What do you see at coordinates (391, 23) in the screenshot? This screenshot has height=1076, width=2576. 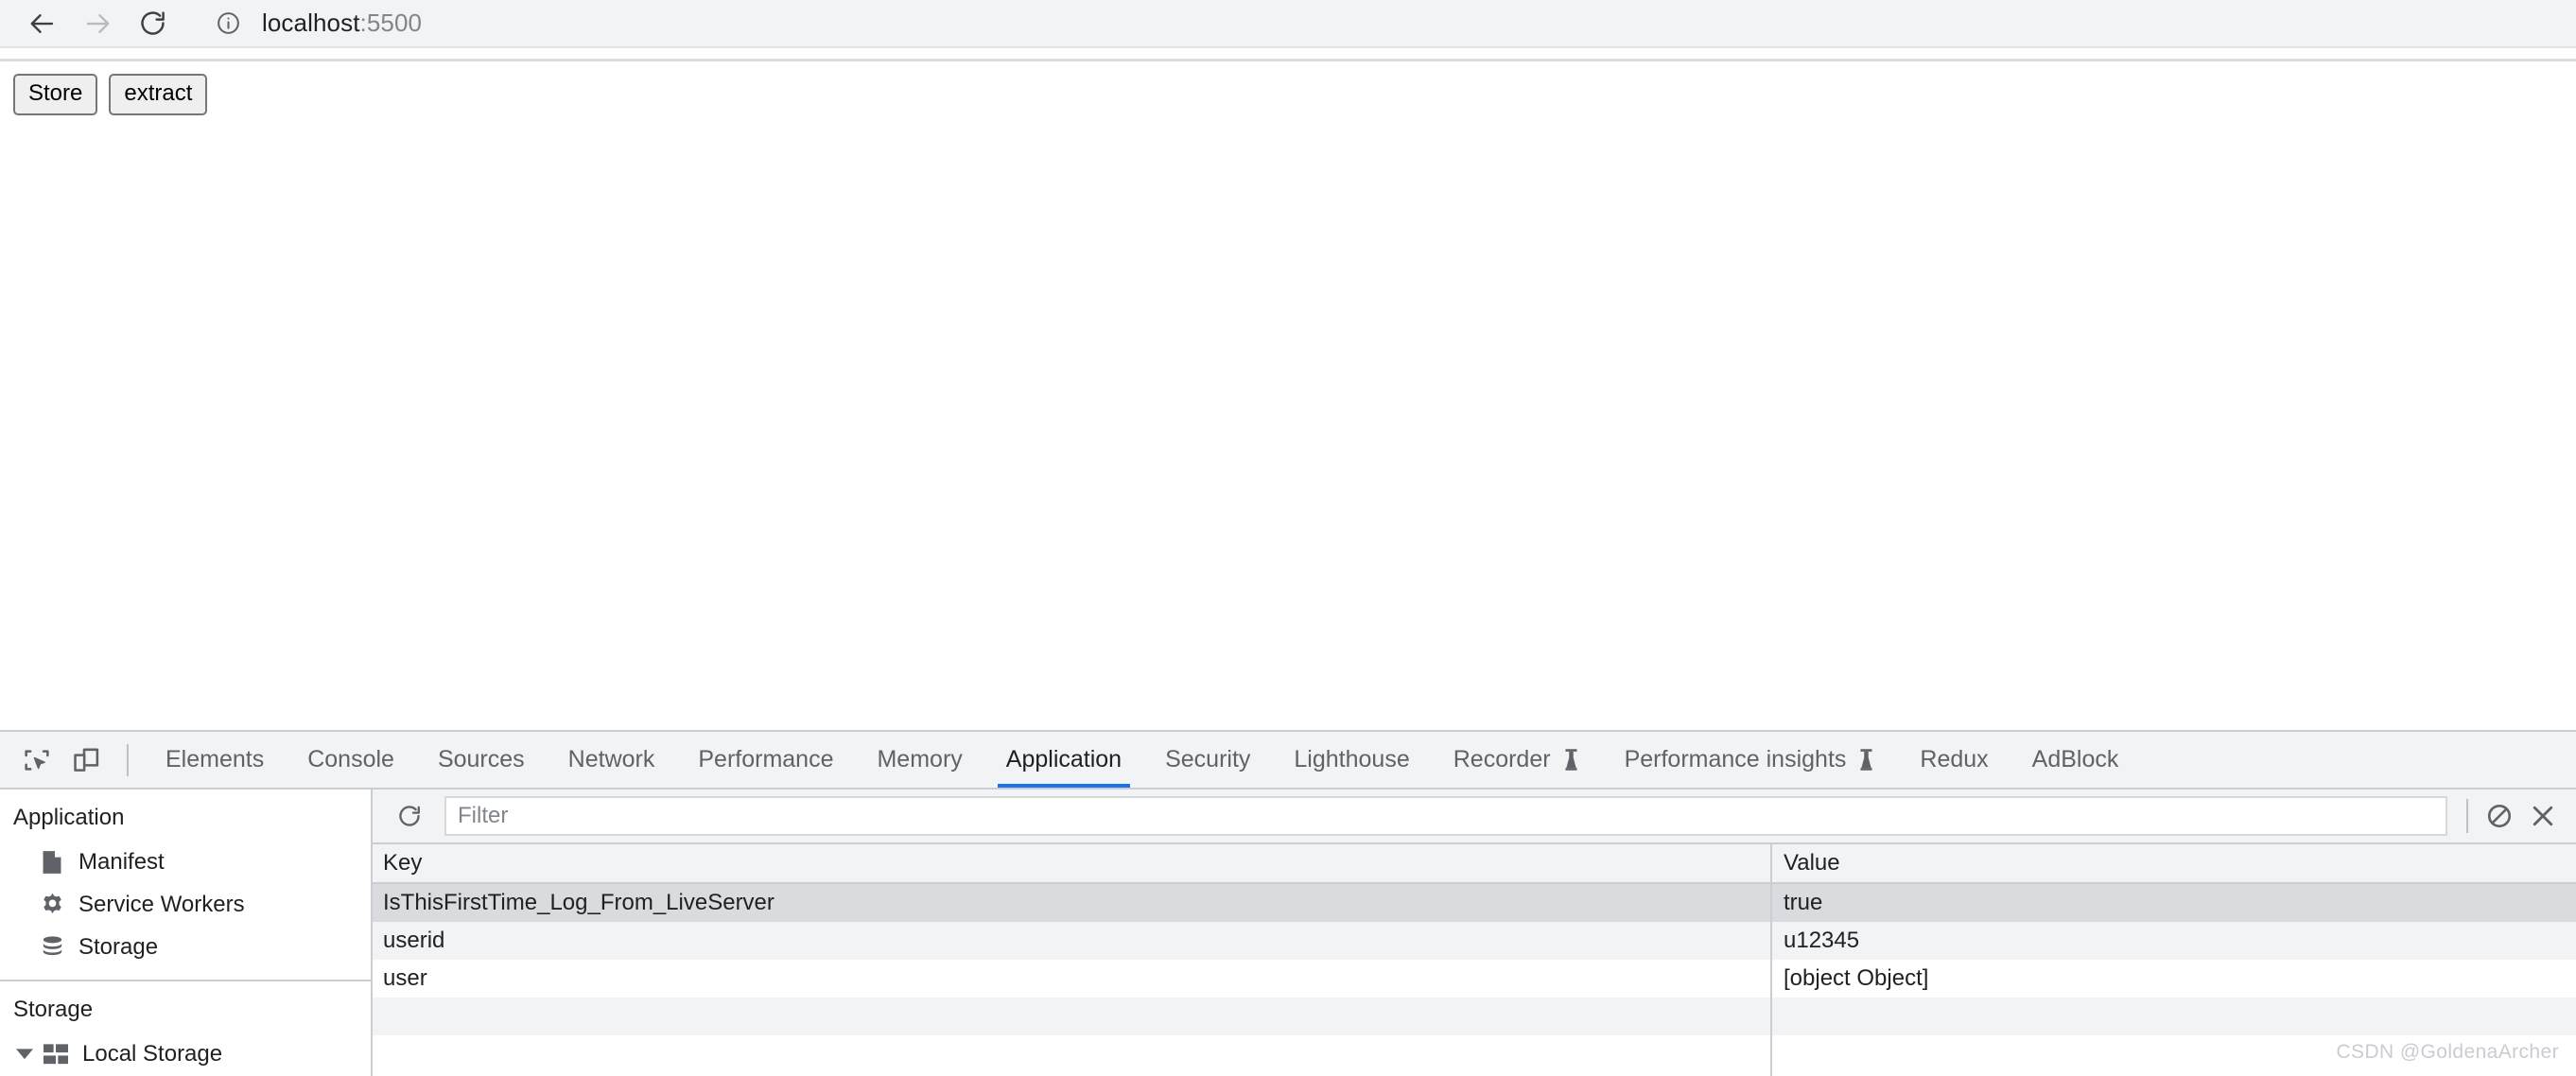 I see `url-port: :5500` at bounding box center [391, 23].